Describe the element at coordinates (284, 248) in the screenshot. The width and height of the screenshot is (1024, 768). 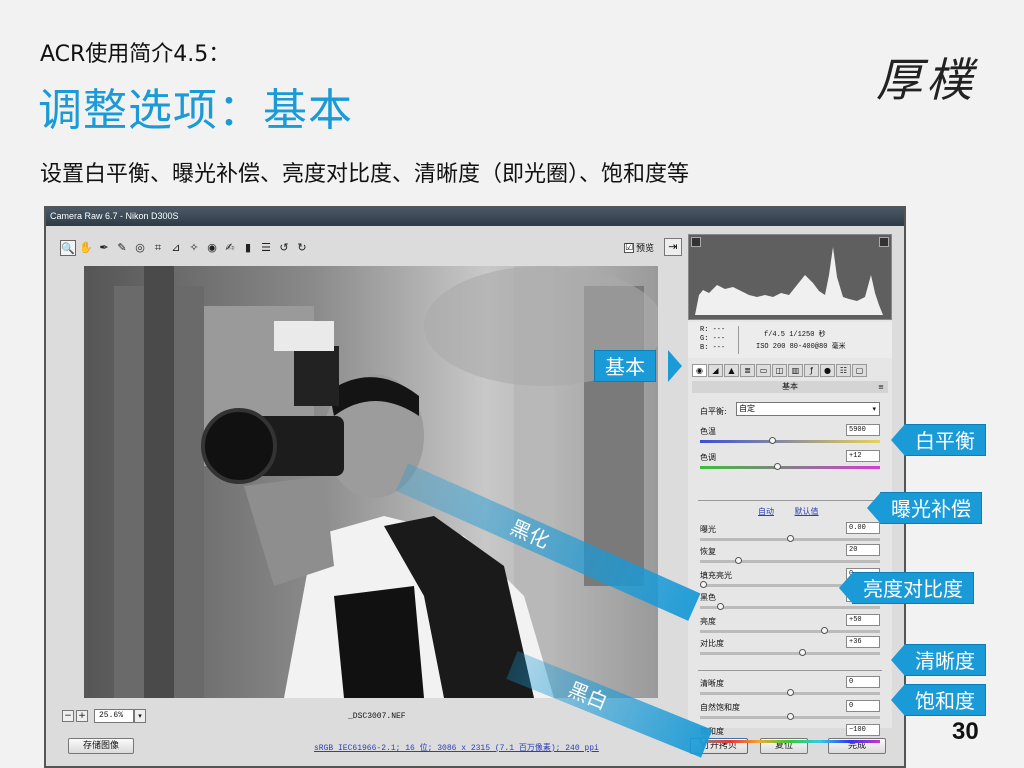
I see `rotate-left-icon: ↺` at that location.